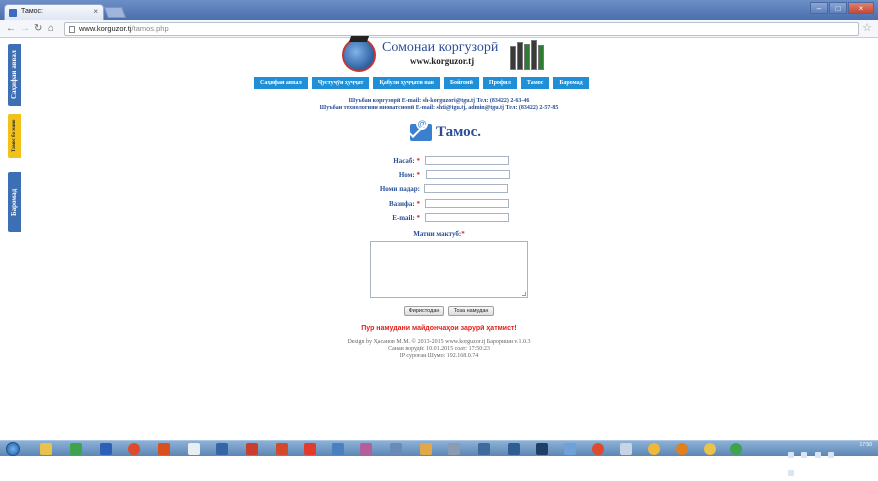  What do you see at coordinates (471, 311) in the screenshot?
I see `reset-button: Тоза намудан` at bounding box center [471, 311].